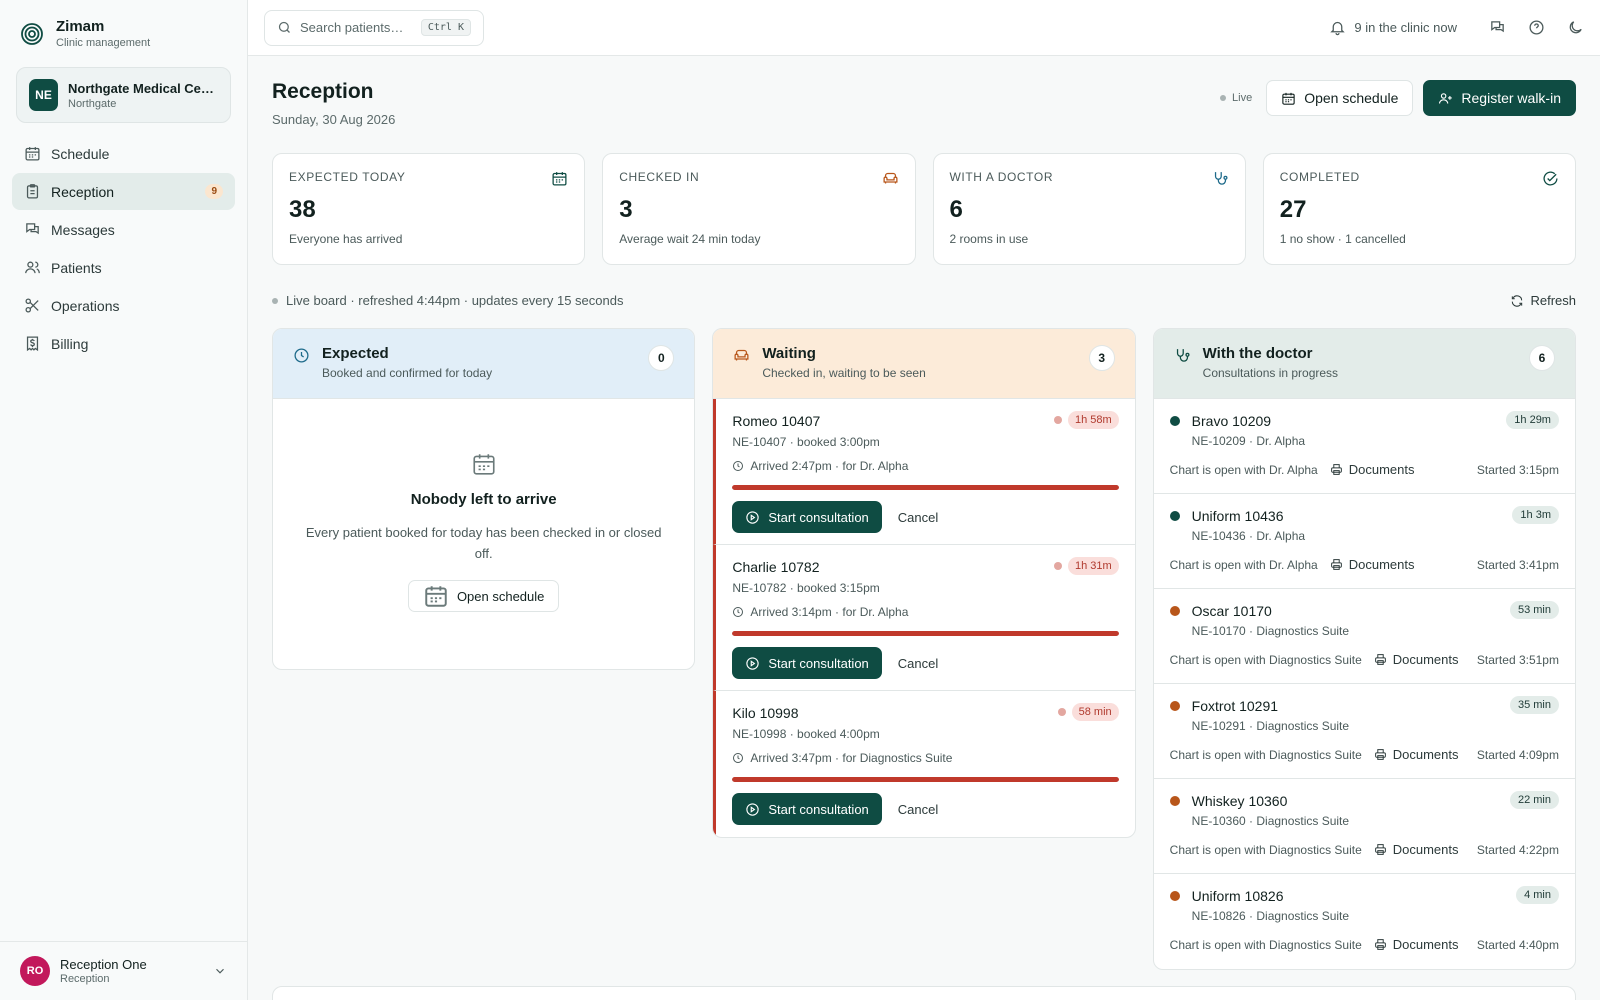 This screenshot has height=1000, width=1600. What do you see at coordinates (334, 119) in the screenshot?
I see `page-date: Sunday, 30 Aug 2026` at bounding box center [334, 119].